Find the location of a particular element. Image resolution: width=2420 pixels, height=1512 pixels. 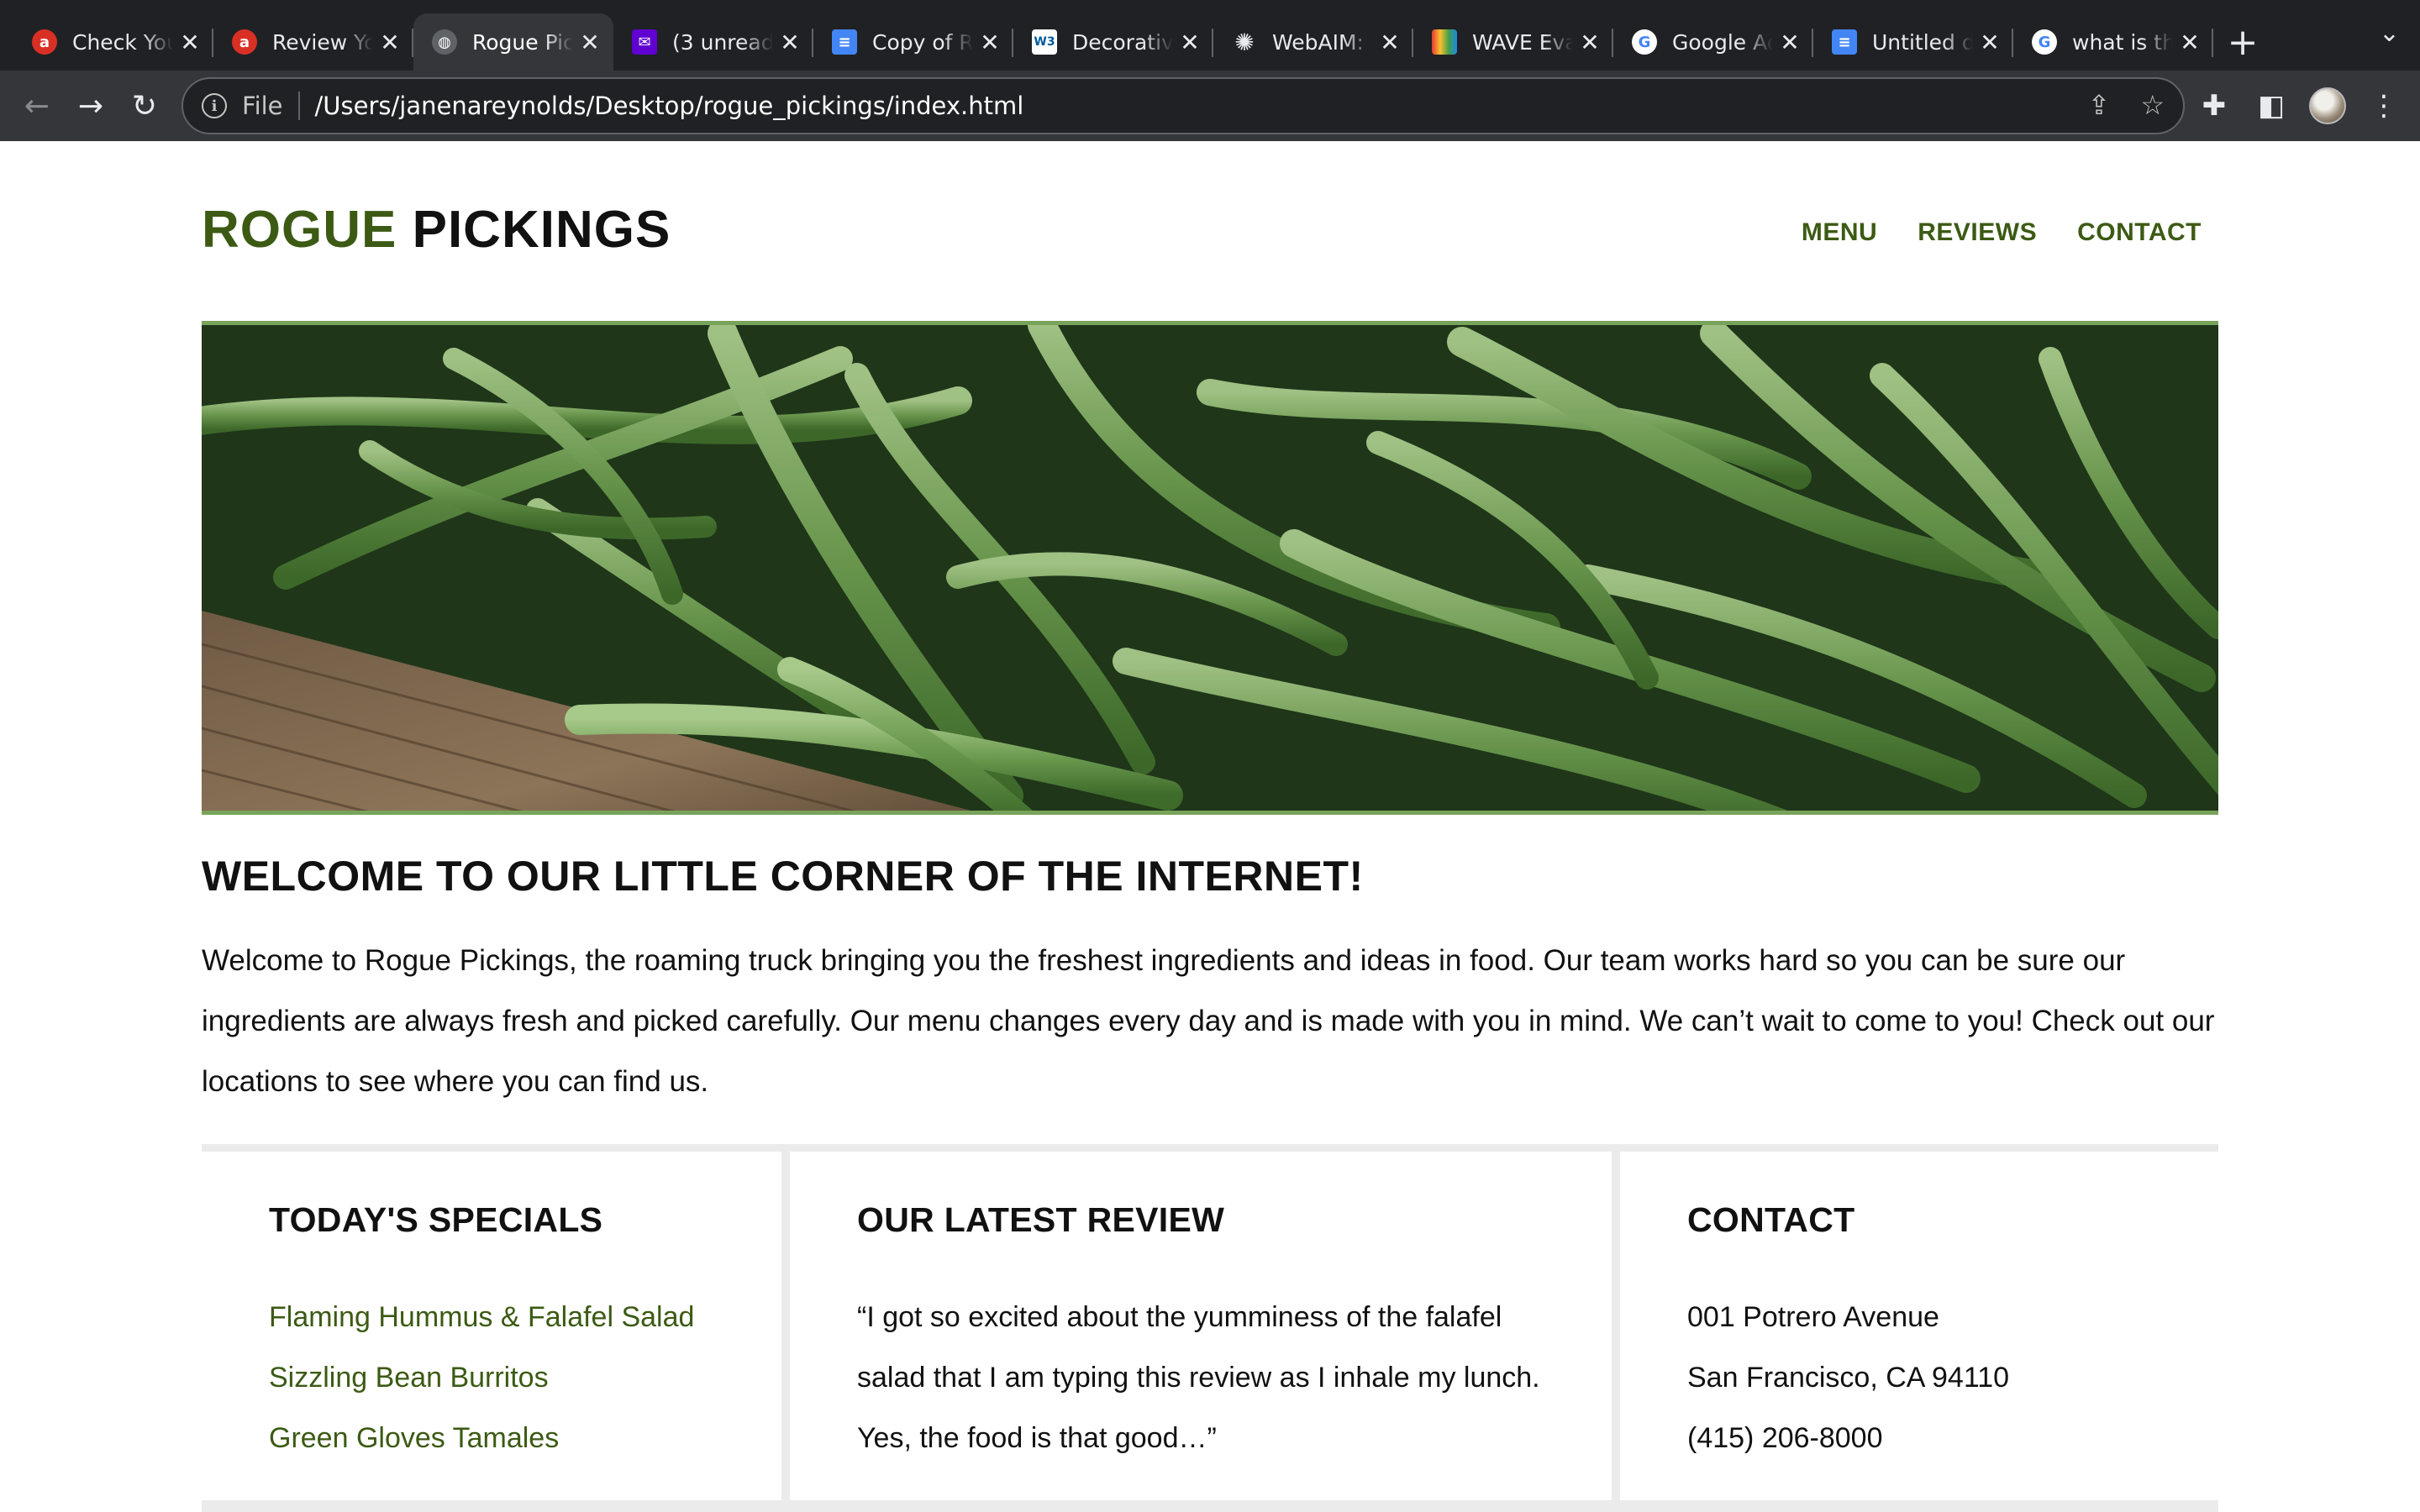

extensions-puzzle-icon: ✚ is located at coordinates (2214, 106).